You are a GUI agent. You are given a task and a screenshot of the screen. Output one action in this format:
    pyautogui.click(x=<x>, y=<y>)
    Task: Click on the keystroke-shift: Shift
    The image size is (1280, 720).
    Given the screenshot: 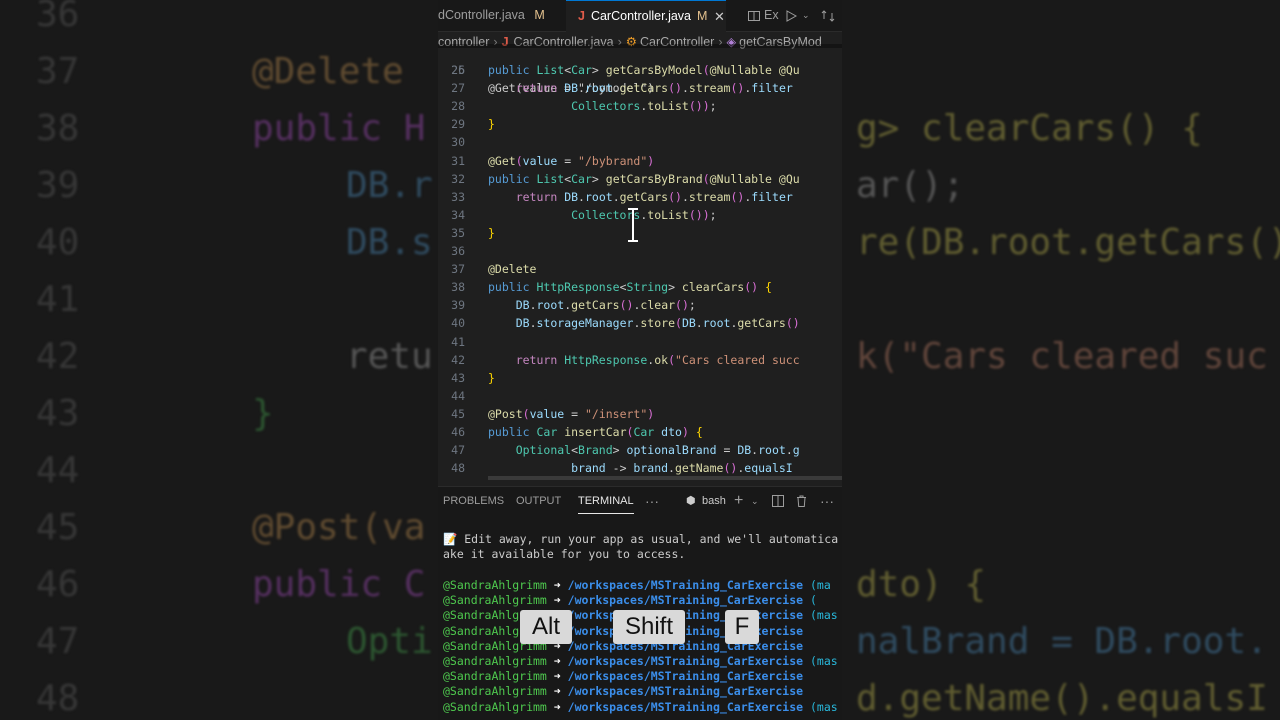 What is the action you would take?
    pyautogui.click(x=649, y=627)
    